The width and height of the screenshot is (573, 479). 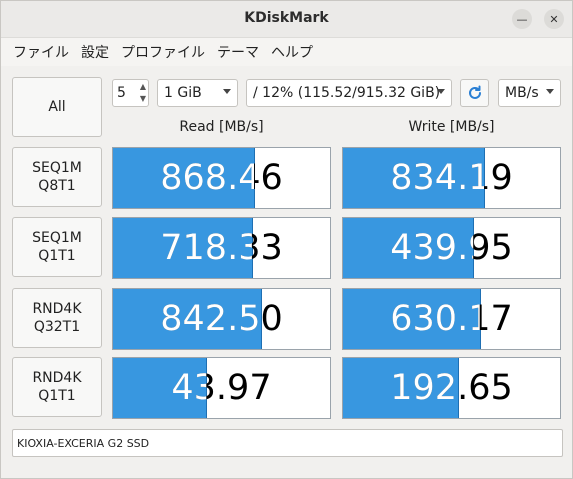 I want to click on refresh-button, so click(x=474, y=93).